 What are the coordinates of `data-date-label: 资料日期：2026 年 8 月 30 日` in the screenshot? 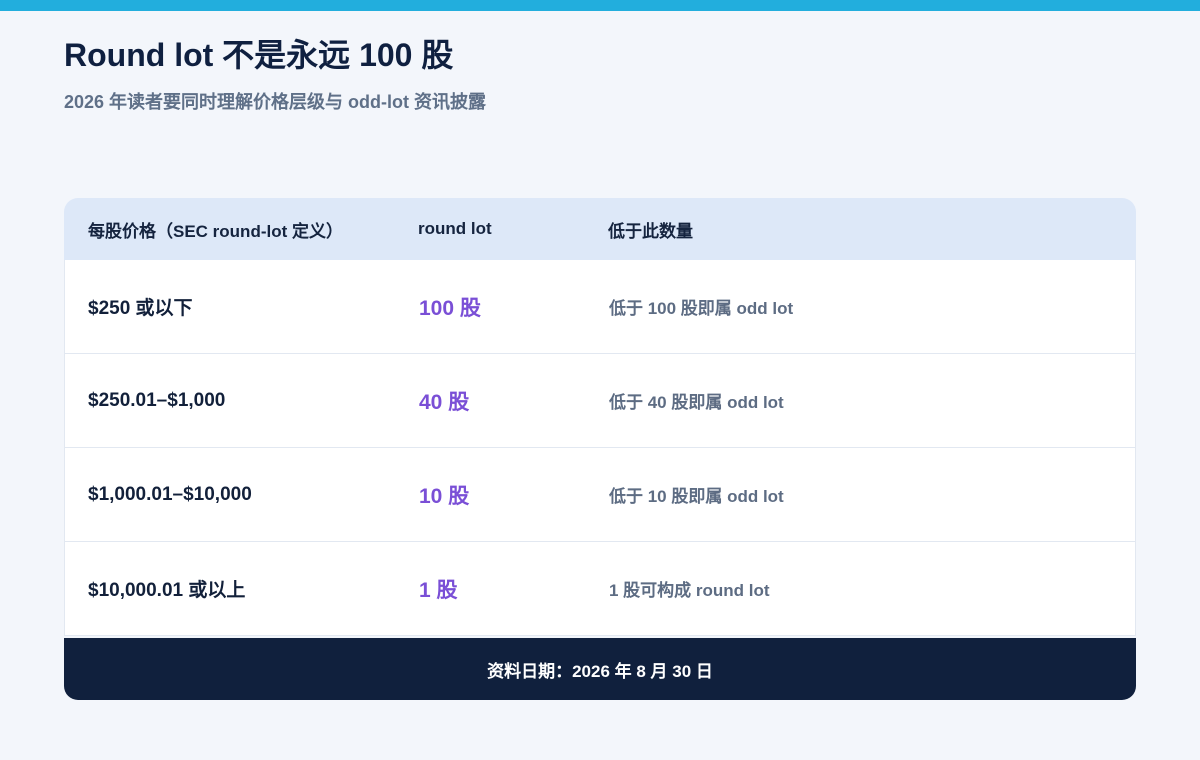 It's located at (600, 671).